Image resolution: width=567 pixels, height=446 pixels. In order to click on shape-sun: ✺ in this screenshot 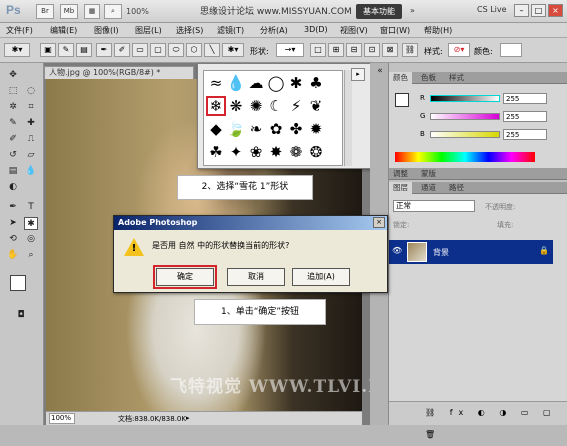, I will do `click(256, 106)`.